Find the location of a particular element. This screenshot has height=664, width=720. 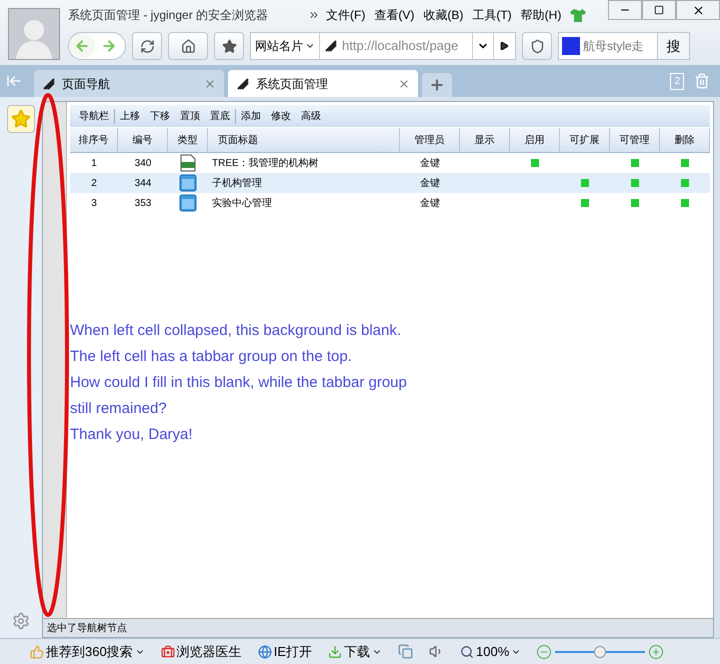

column-header: 页面标题 is located at coordinates (304, 140).